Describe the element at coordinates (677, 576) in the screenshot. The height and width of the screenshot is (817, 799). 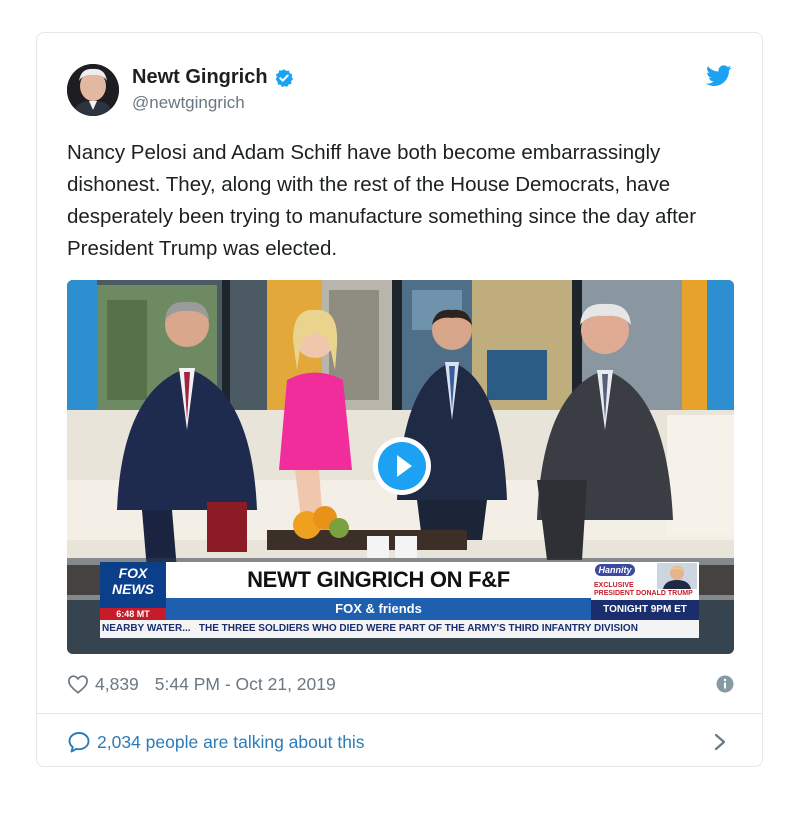
I see `promo-portrait` at that location.